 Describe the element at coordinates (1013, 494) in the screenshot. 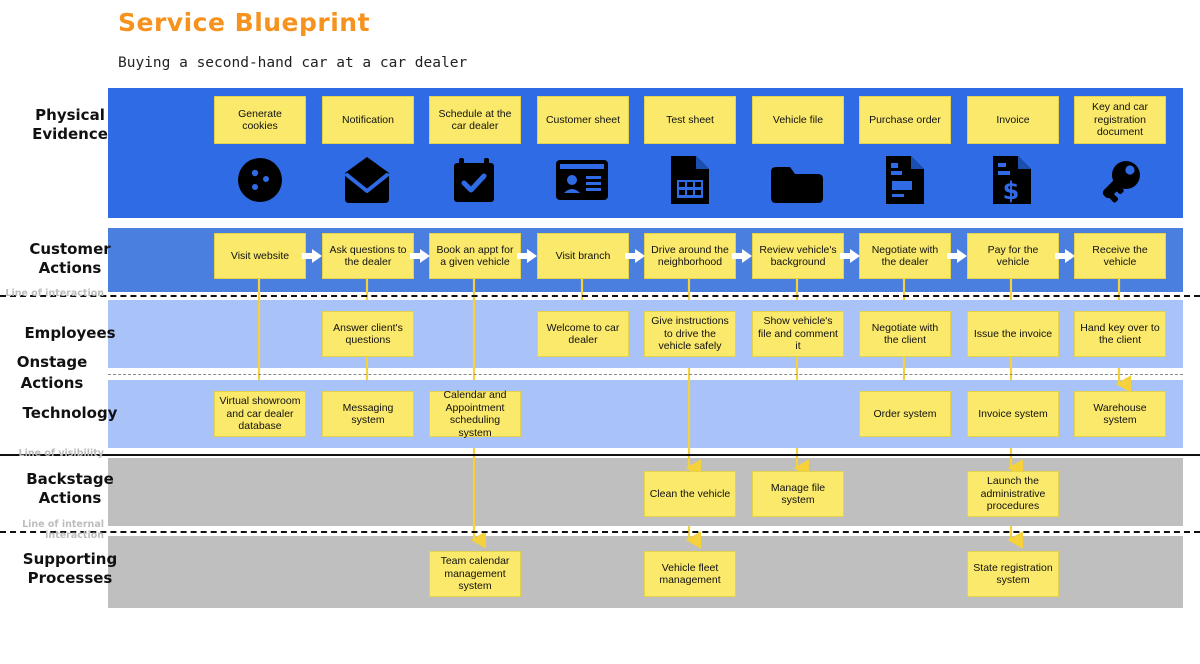

I see `backstage-action-note: Launch the administrative procedures` at that location.